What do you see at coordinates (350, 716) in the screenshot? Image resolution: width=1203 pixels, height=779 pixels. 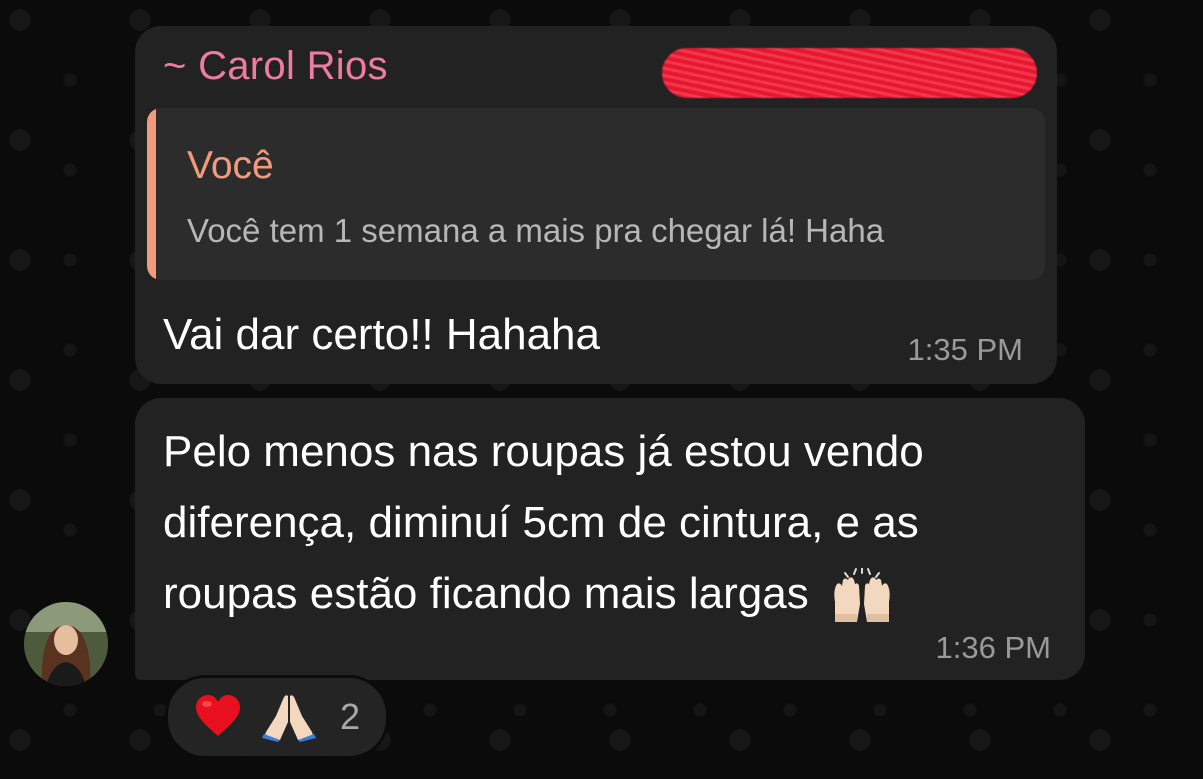 I see `reaction-count: 2` at bounding box center [350, 716].